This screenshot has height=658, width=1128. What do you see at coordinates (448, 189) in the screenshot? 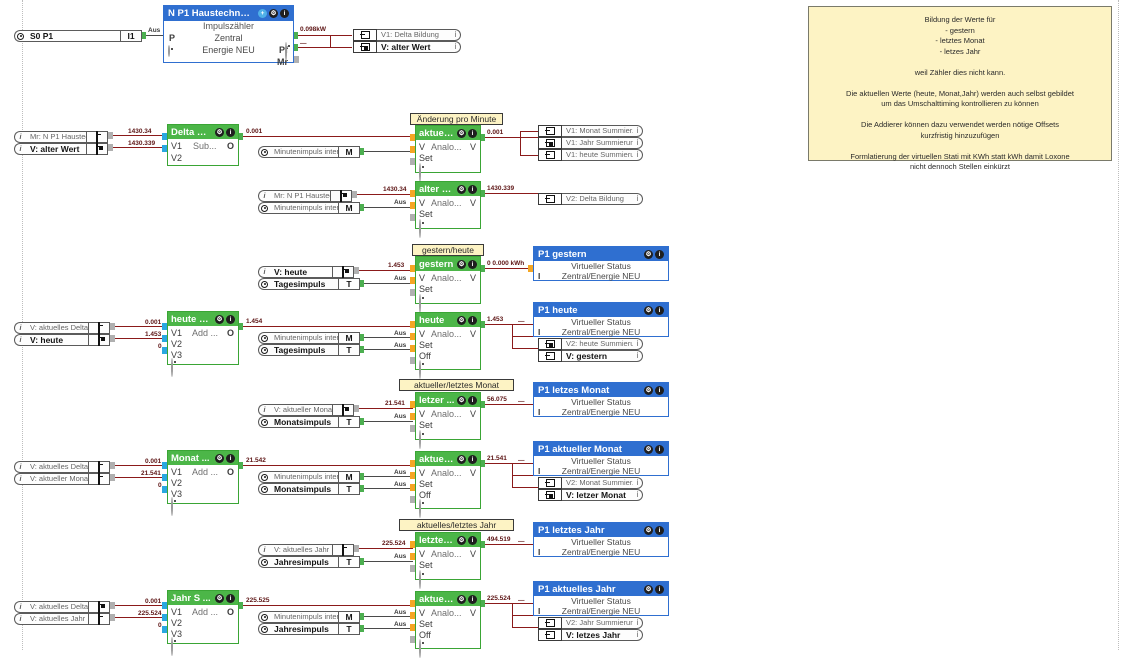
I see `block-header: alter Wert ⚙ i` at bounding box center [448, 189].